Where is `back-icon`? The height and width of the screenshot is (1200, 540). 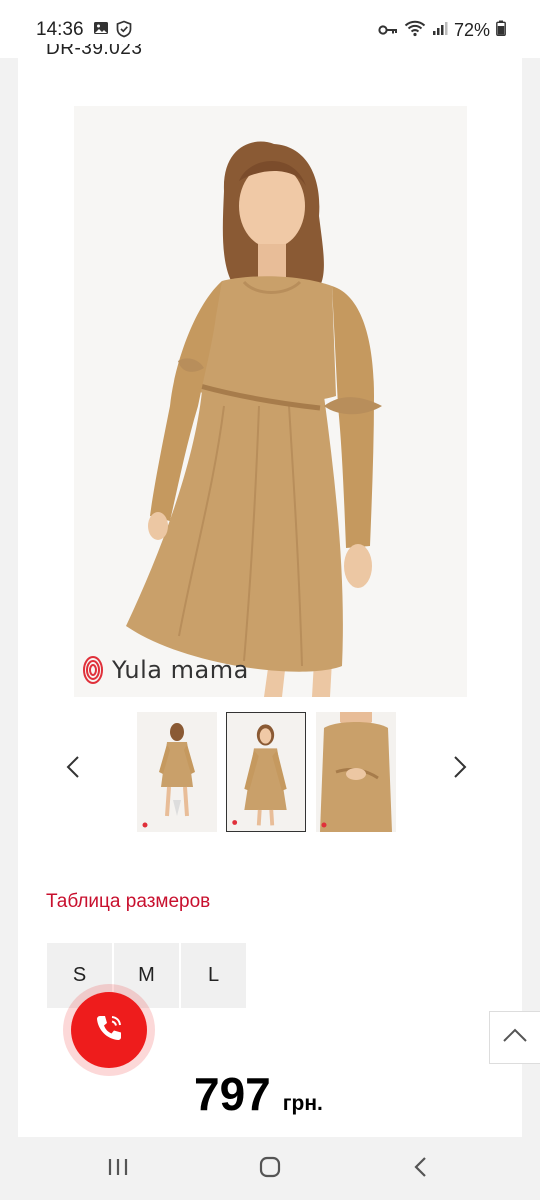 back-icon is located at coordinates (420, 1169).